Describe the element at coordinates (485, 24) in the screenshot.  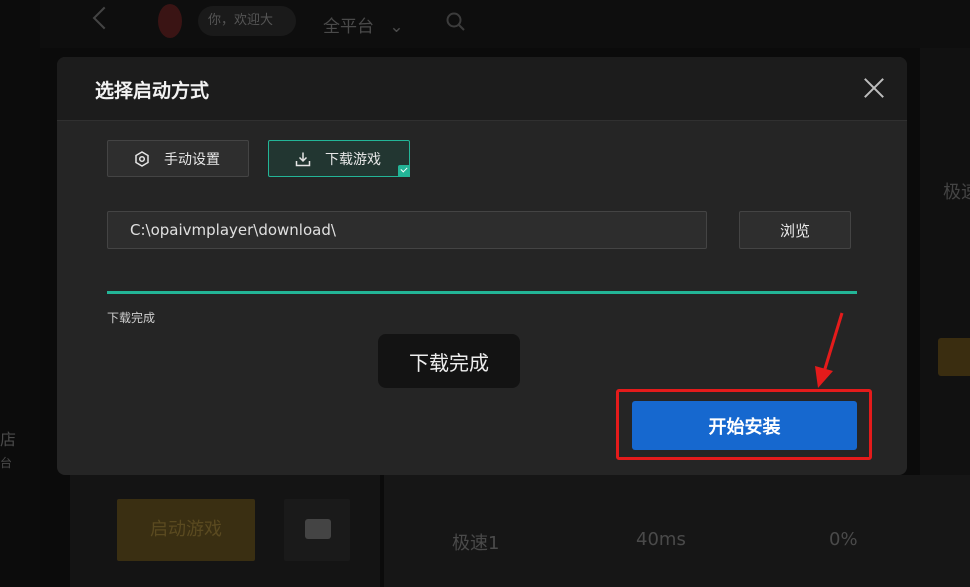
I see `app-top-bar` at that location.